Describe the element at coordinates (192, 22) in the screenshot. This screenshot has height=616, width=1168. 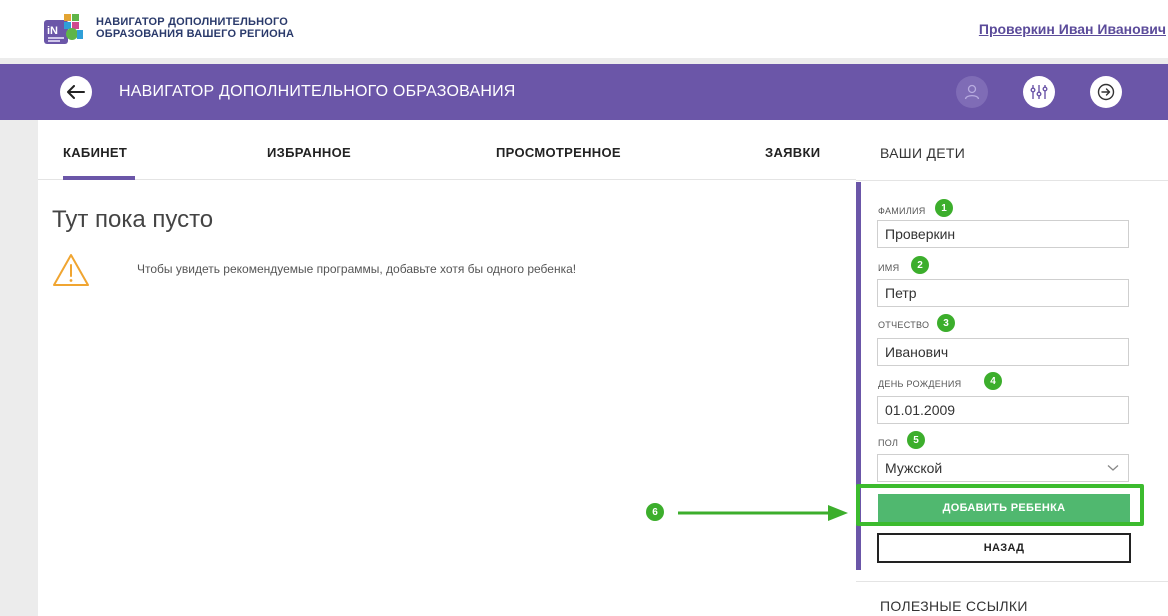
I see `logo-line-1: НАВИГАТОР ДОПОЛНИТЕЛЬНОГО` at that location.